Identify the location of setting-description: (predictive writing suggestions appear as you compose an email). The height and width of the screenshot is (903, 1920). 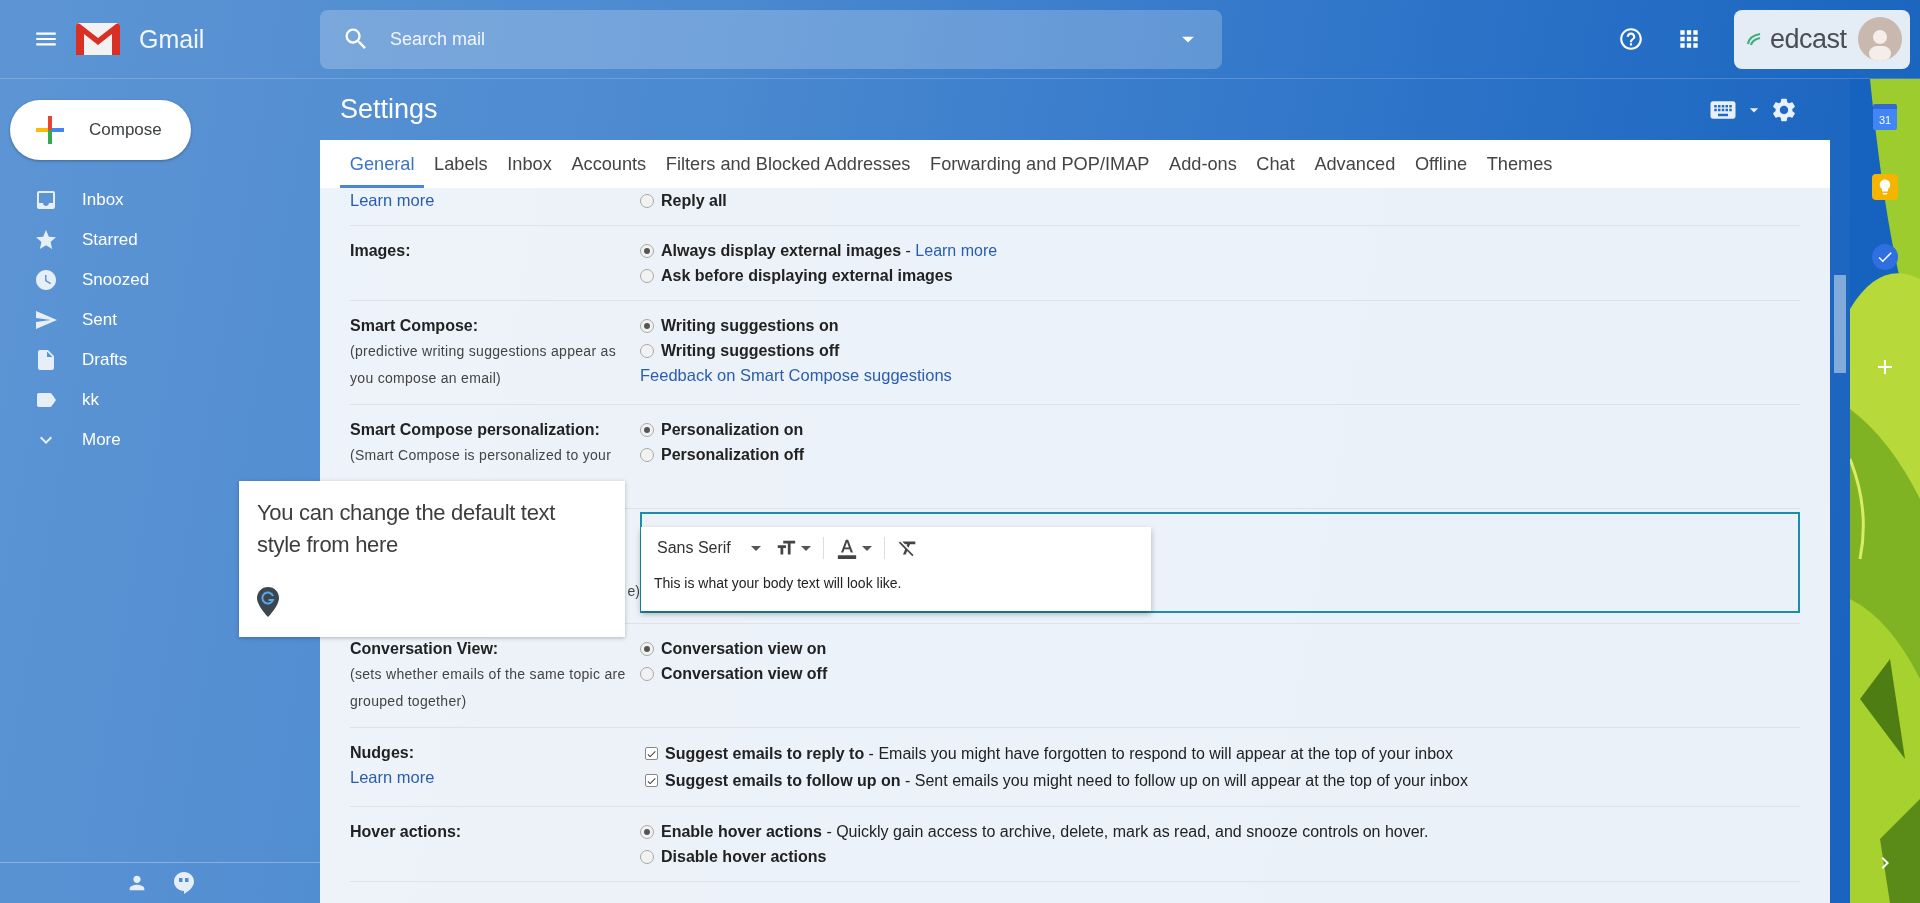
(483, 365).